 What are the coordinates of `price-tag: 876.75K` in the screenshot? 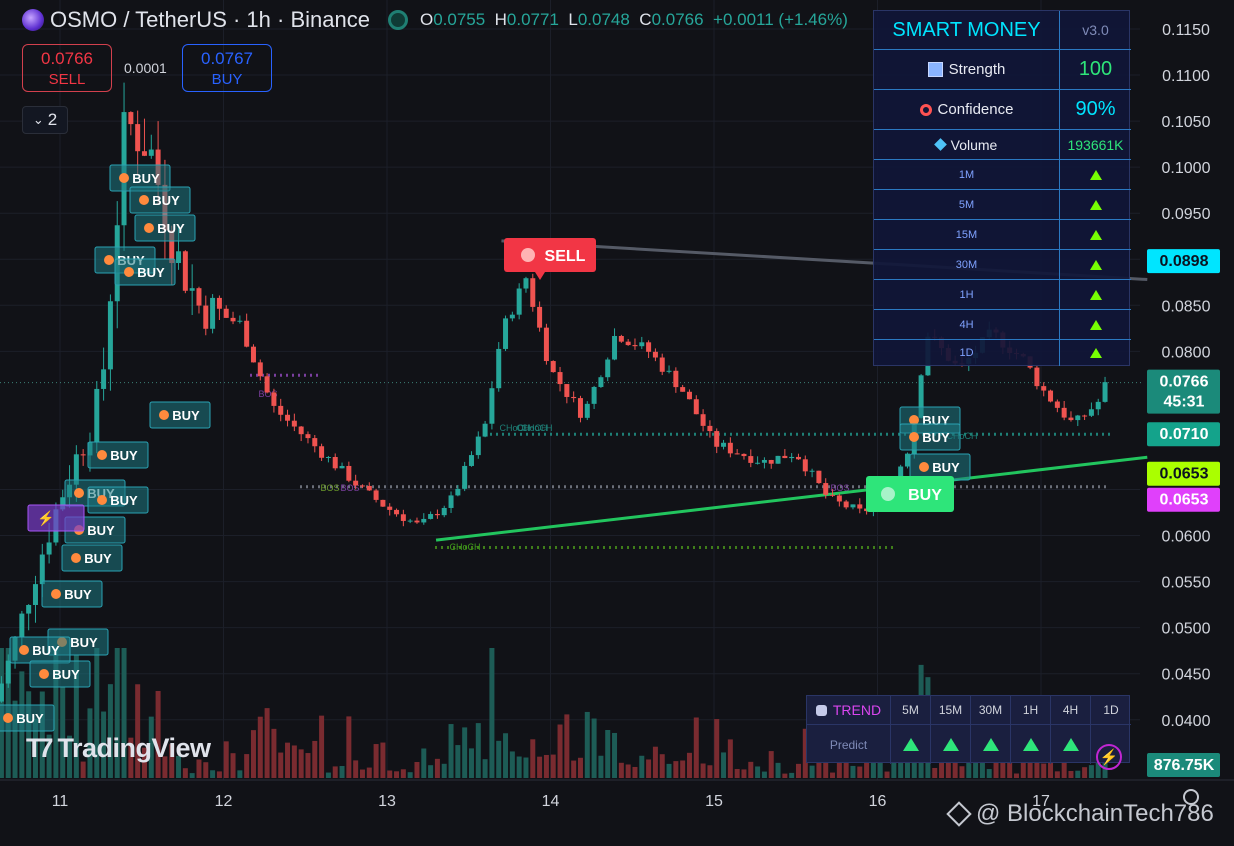 It's located at (1183, 765).